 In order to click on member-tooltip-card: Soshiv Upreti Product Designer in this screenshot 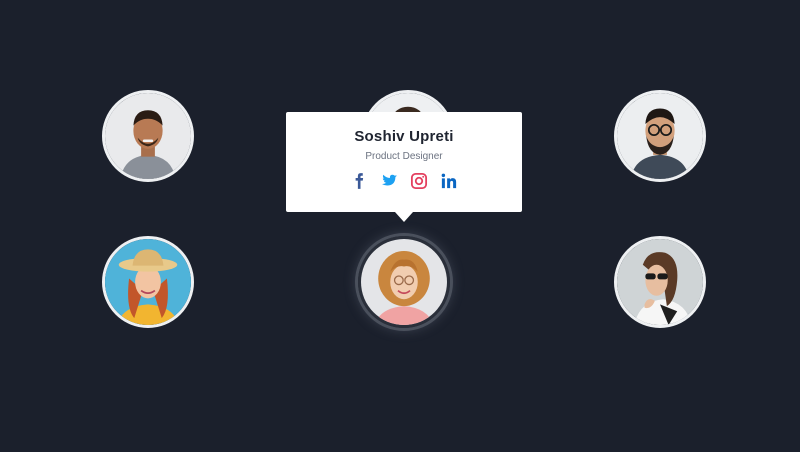, I will do `click(404, 167)`.